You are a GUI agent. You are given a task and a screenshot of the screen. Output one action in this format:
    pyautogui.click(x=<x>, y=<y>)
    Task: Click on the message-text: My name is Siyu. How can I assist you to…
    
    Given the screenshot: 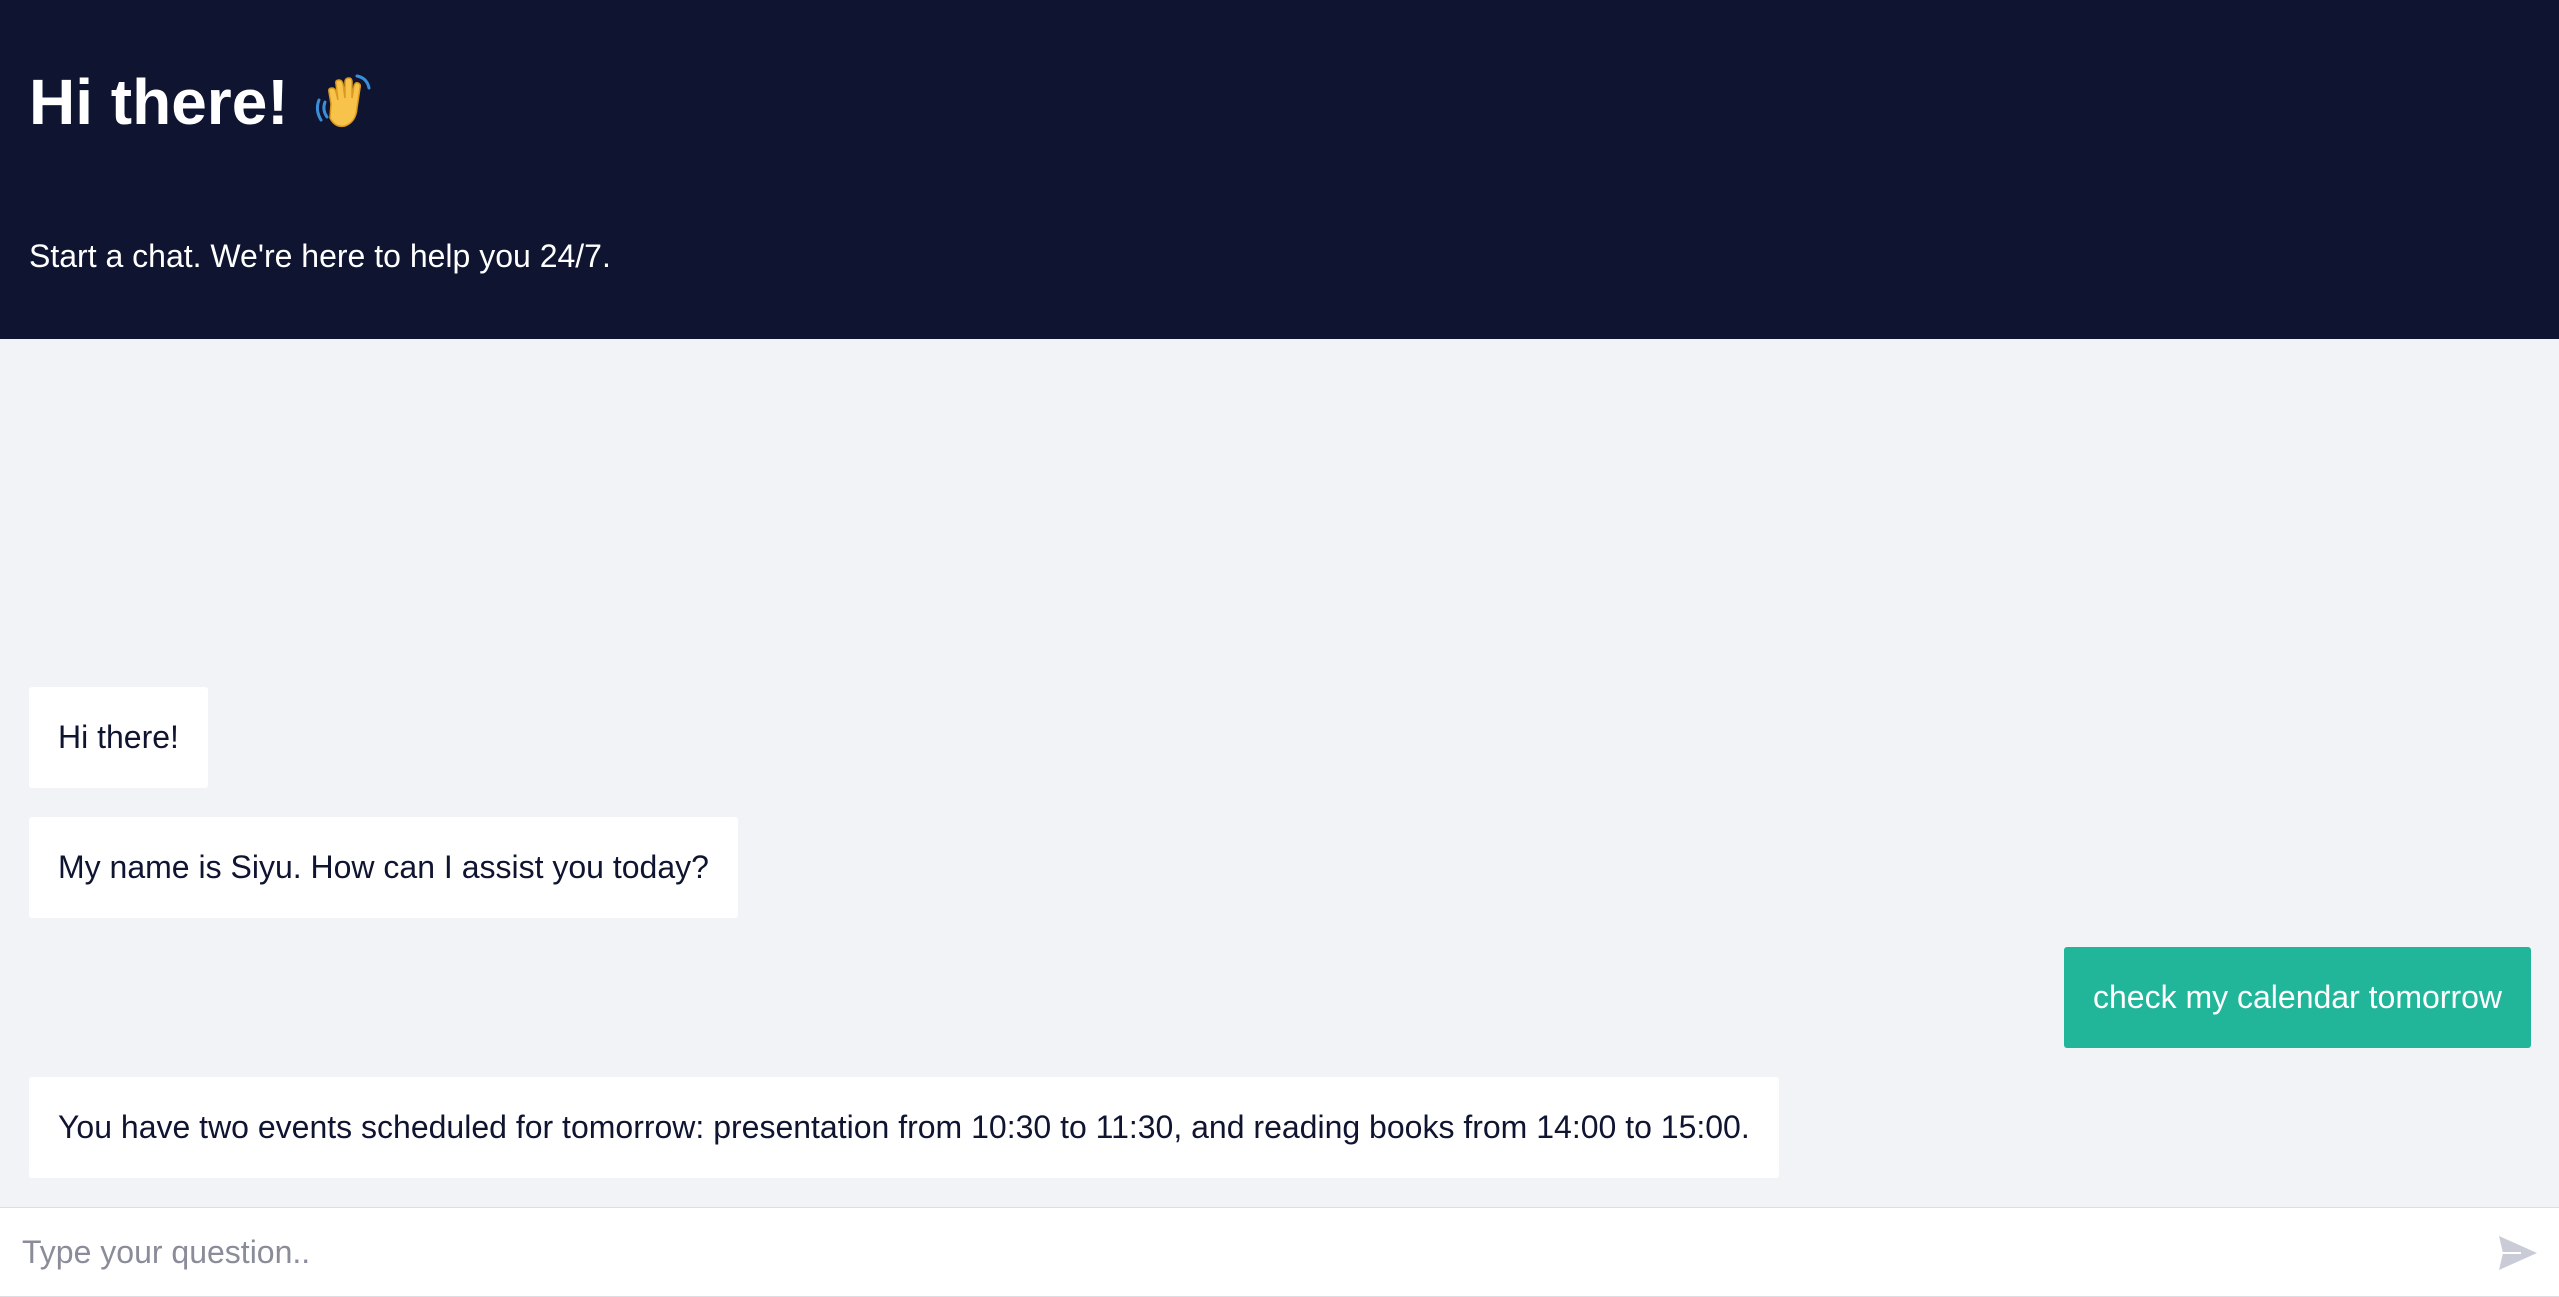 What is the action you would take?
    pyautogui.click(x=383, y=867)
    